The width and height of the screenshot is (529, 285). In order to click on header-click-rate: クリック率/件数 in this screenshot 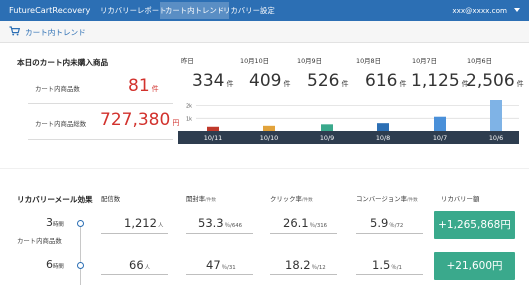, I will do `click(291, 199)`.